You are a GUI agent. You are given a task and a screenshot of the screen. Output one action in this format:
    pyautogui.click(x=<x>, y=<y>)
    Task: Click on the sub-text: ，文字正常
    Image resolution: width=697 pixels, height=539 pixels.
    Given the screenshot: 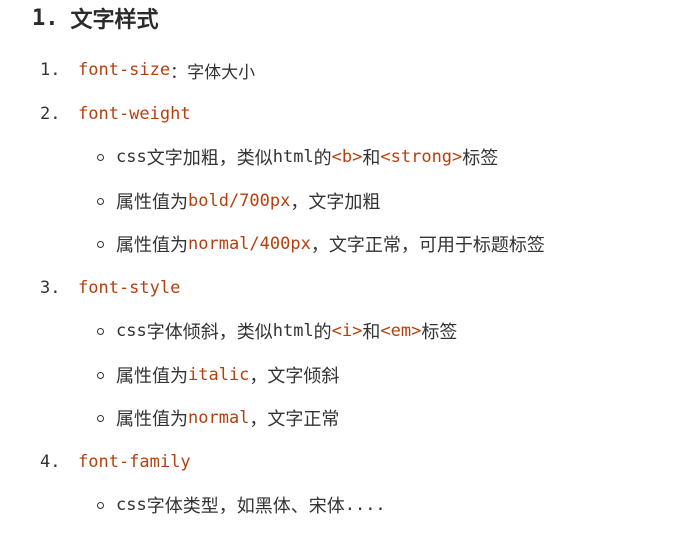 What is the action you would take?
    pyautogui.click(x=294, y=419)
    